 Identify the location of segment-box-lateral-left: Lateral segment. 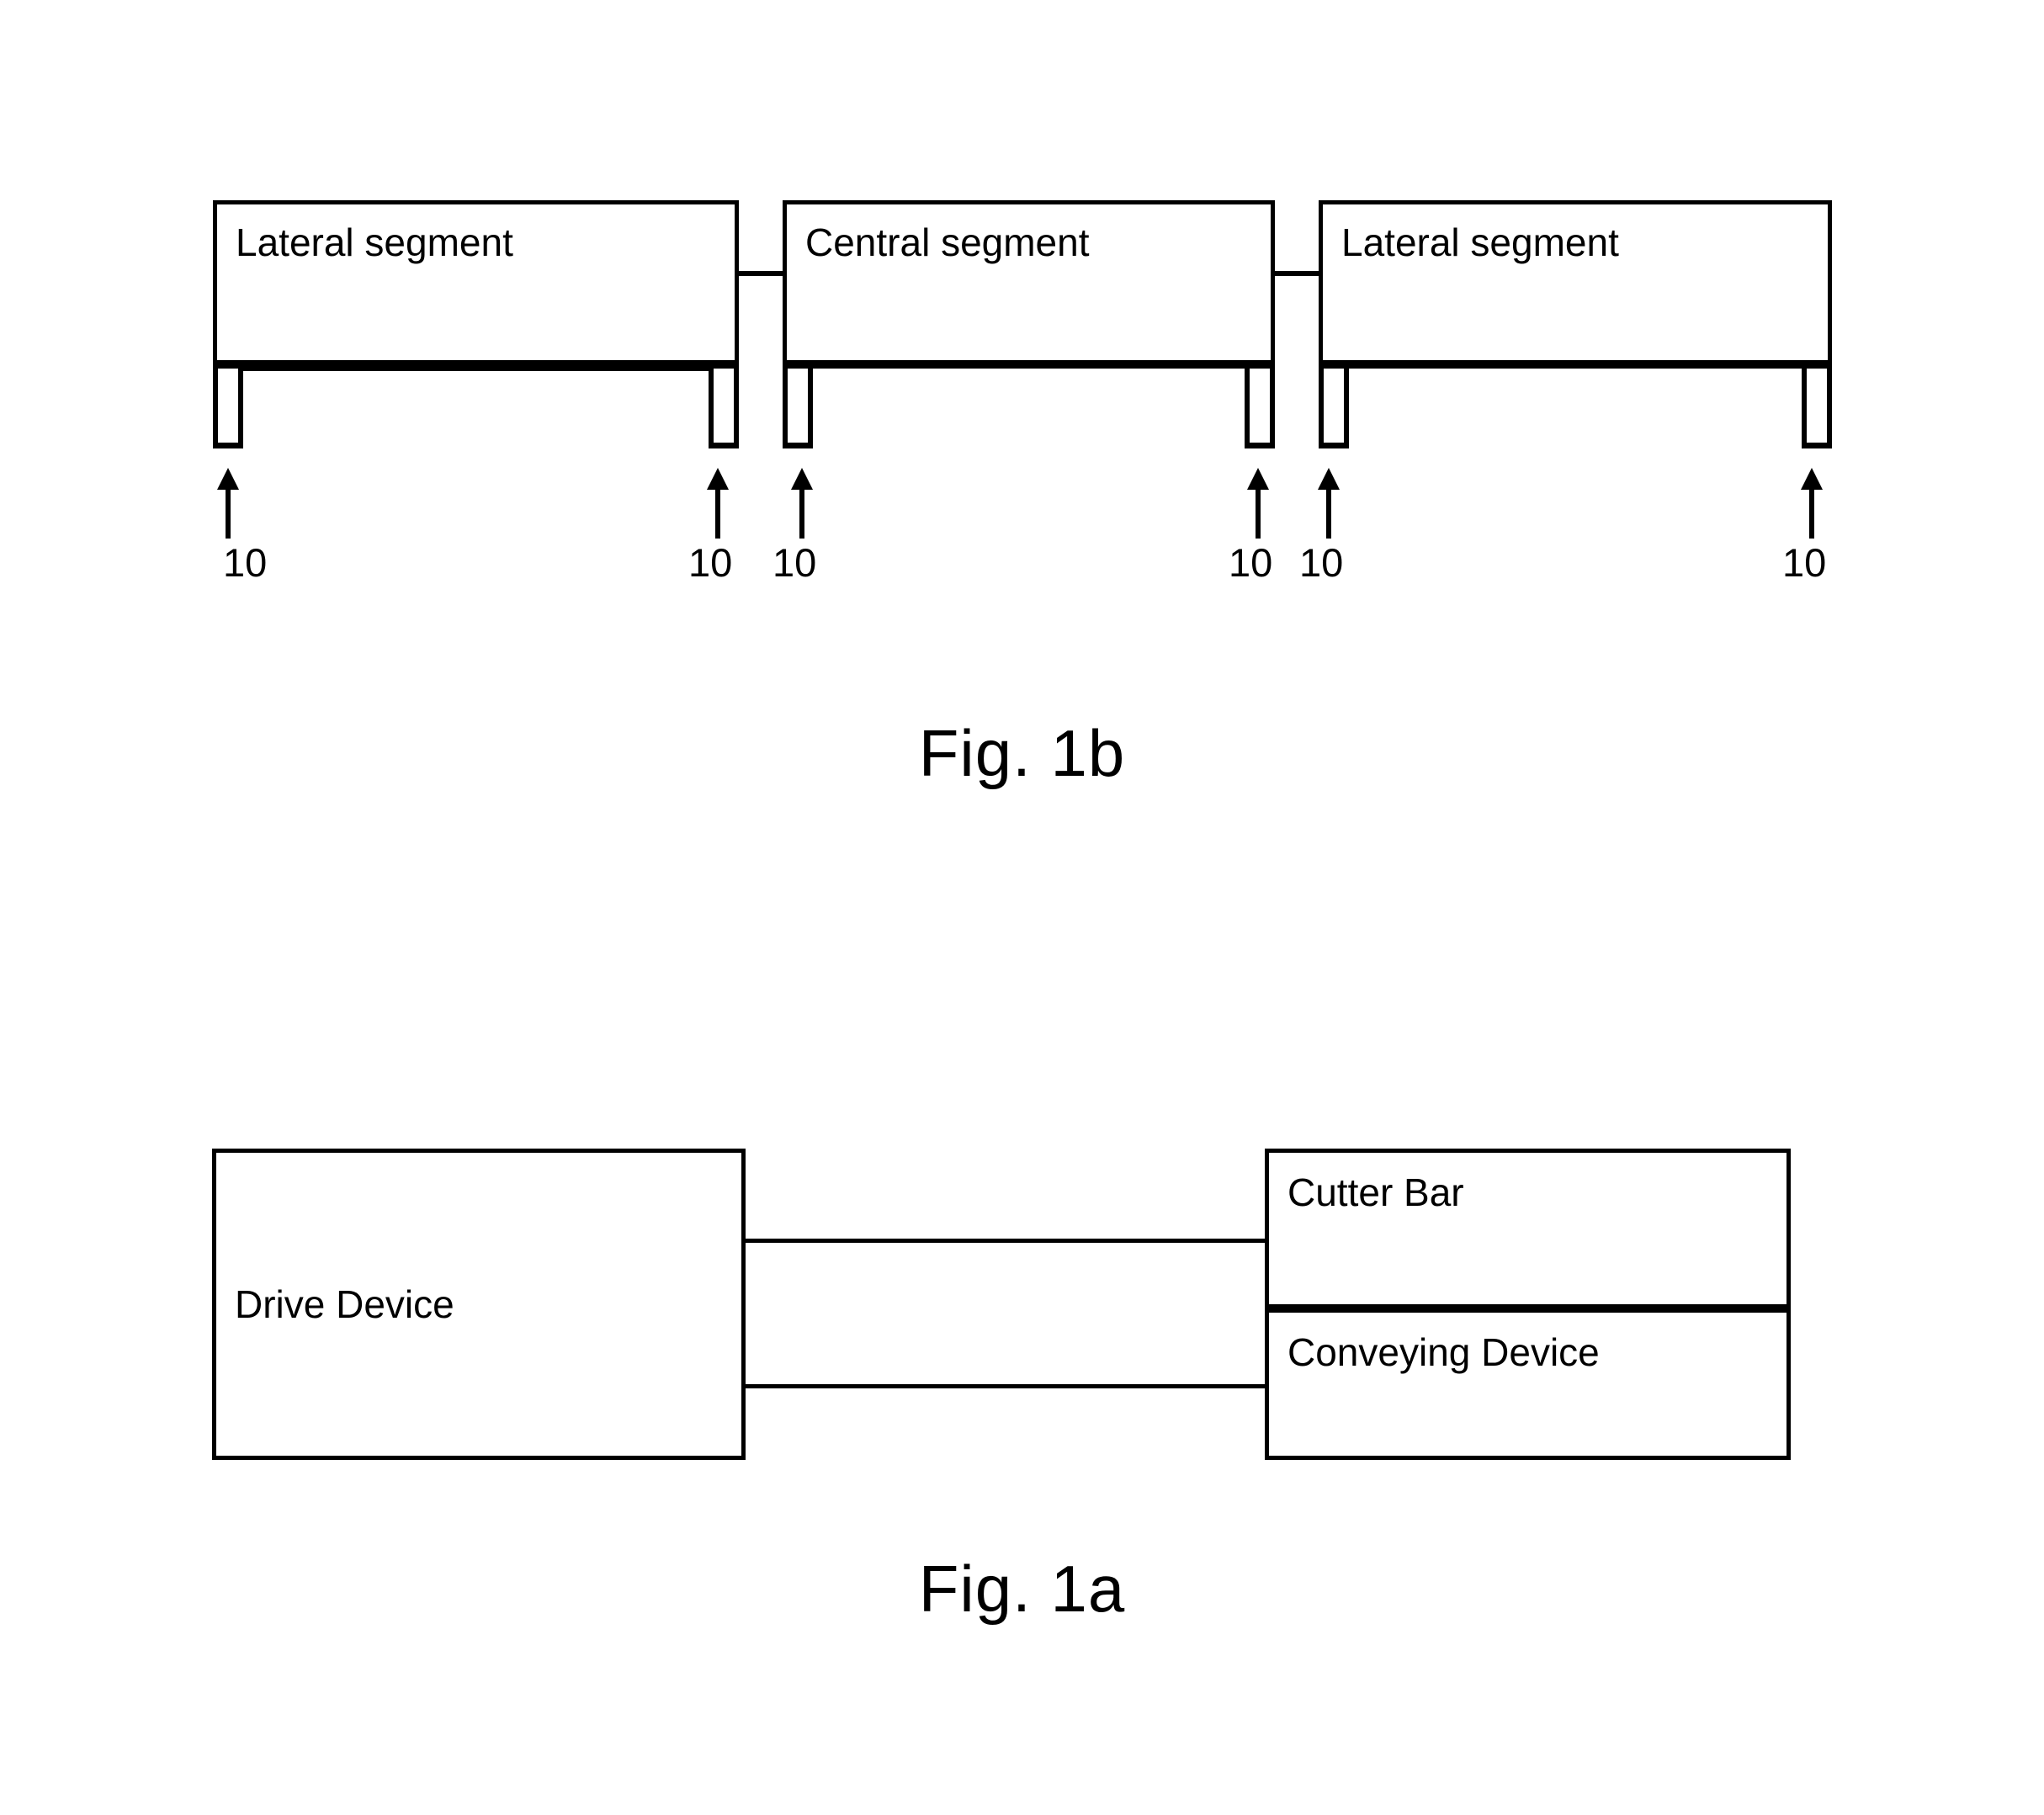
(476, 284).